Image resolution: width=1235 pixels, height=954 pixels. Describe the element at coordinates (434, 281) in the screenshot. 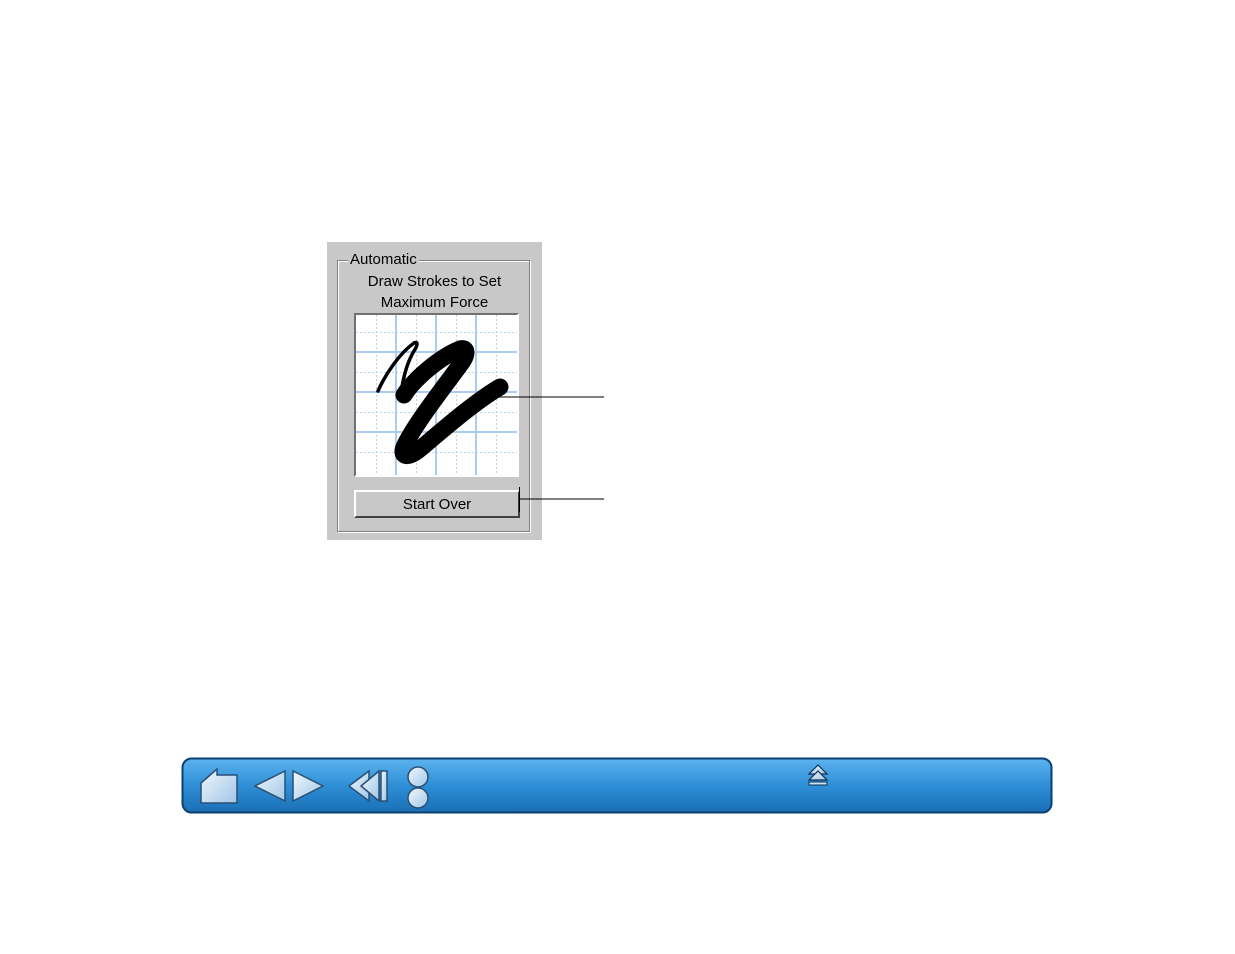

I see `instruction-line-1: Draw Strokes to Set` at that location.